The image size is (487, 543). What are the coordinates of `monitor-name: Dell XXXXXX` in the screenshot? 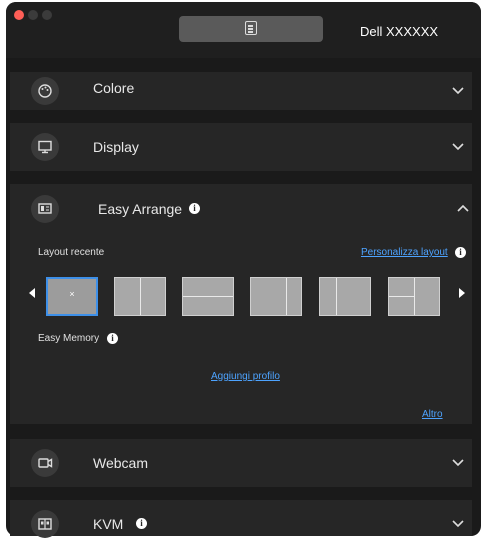 It's located at (399, 31).